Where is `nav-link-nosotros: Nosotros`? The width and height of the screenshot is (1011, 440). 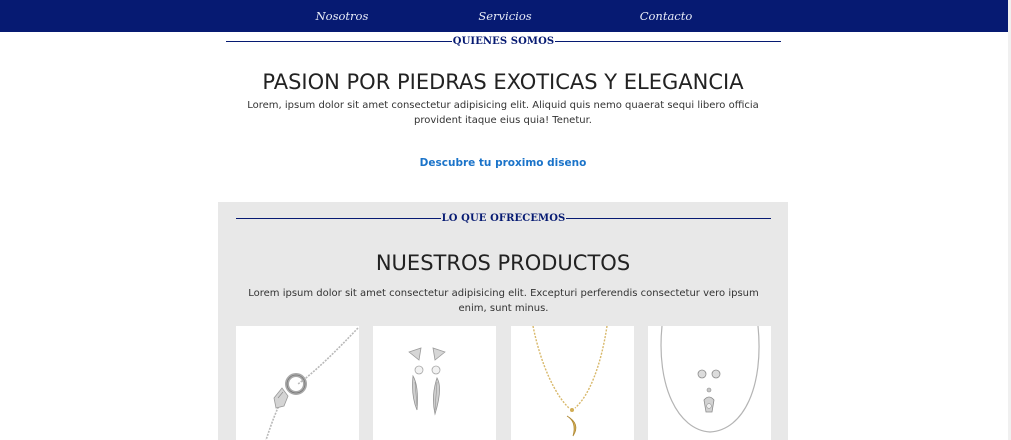
nav-link-nosotros: Nosotros is located at coordinates (342, 16).